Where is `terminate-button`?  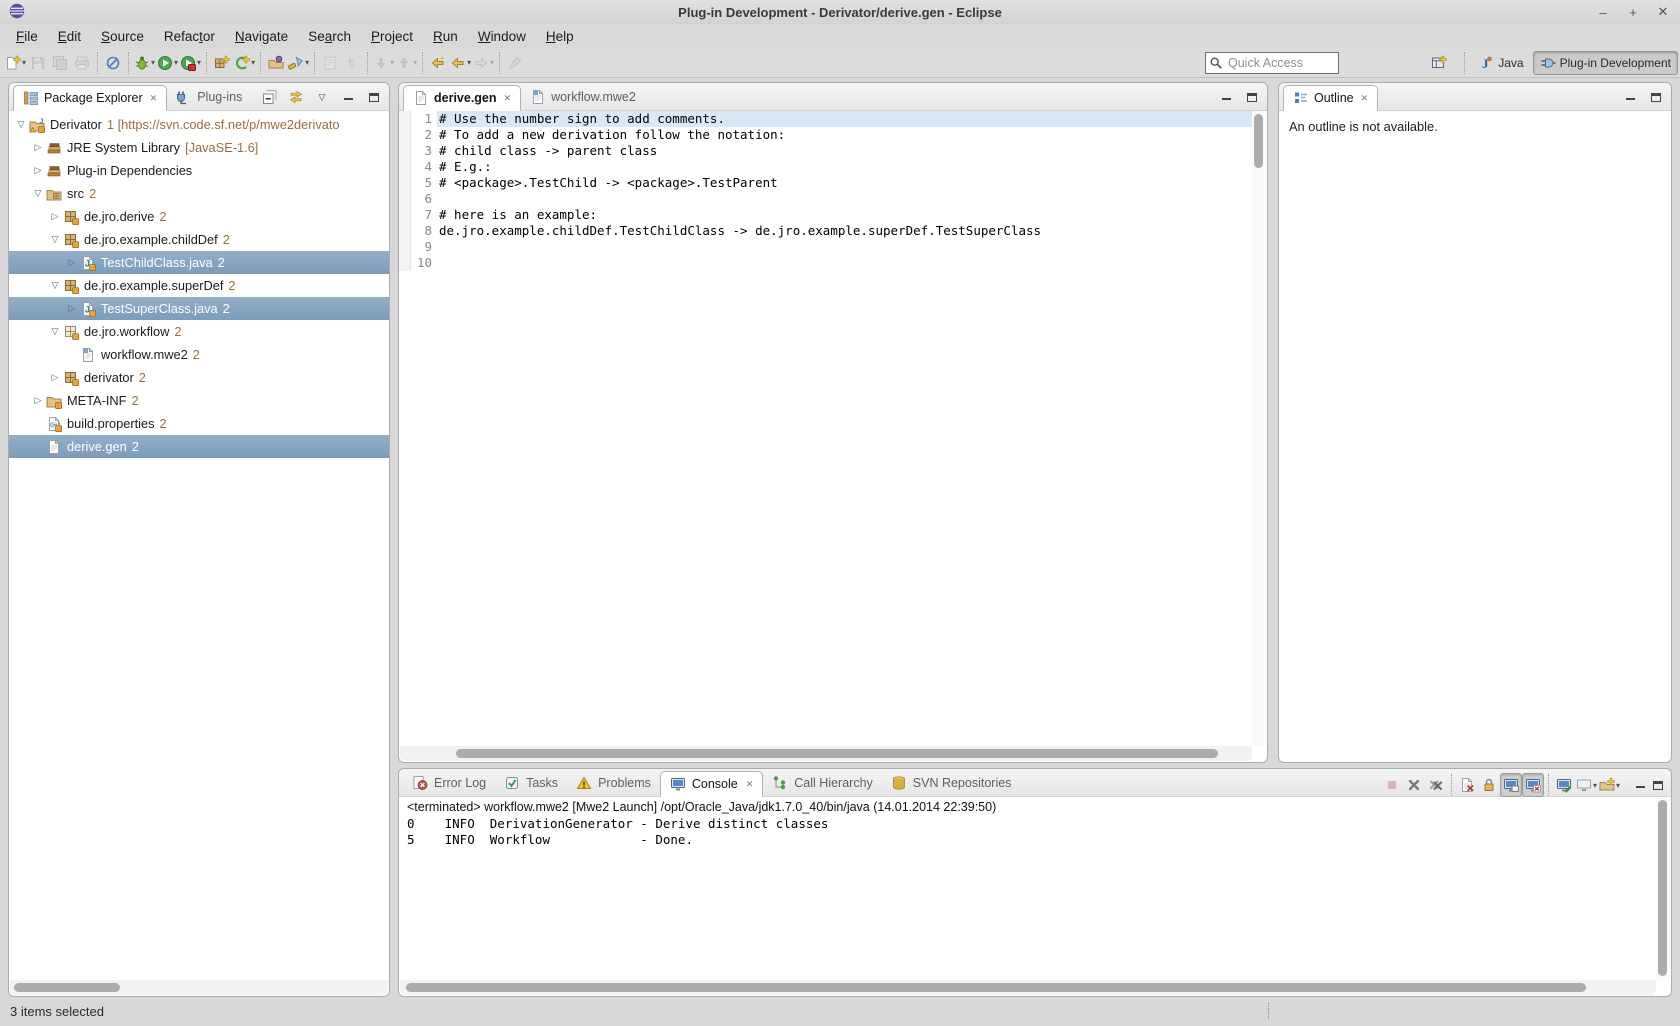
terminate-button is located at coordinates (1392, 785).